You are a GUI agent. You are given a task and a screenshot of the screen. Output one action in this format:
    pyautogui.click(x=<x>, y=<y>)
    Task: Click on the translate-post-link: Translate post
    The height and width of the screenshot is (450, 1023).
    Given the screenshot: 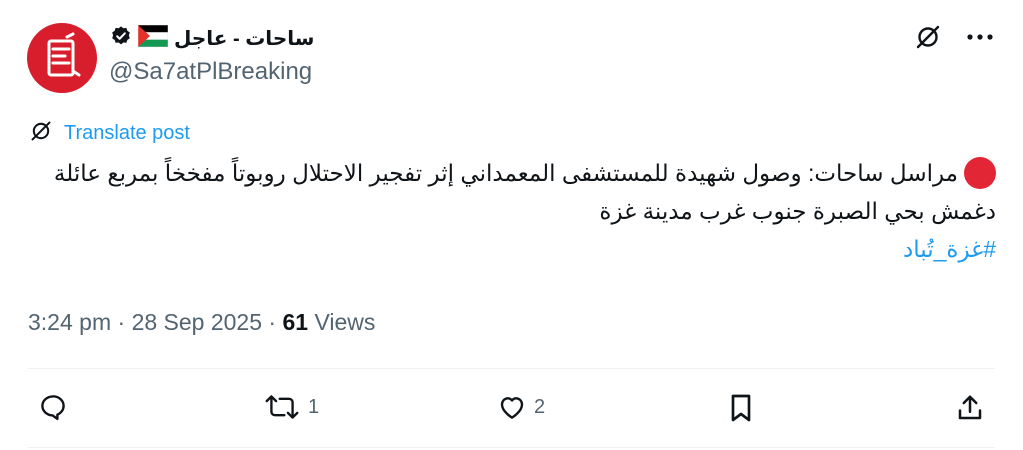 What is the action you would take?
    pyautogui.click(x=127, y=133)
    